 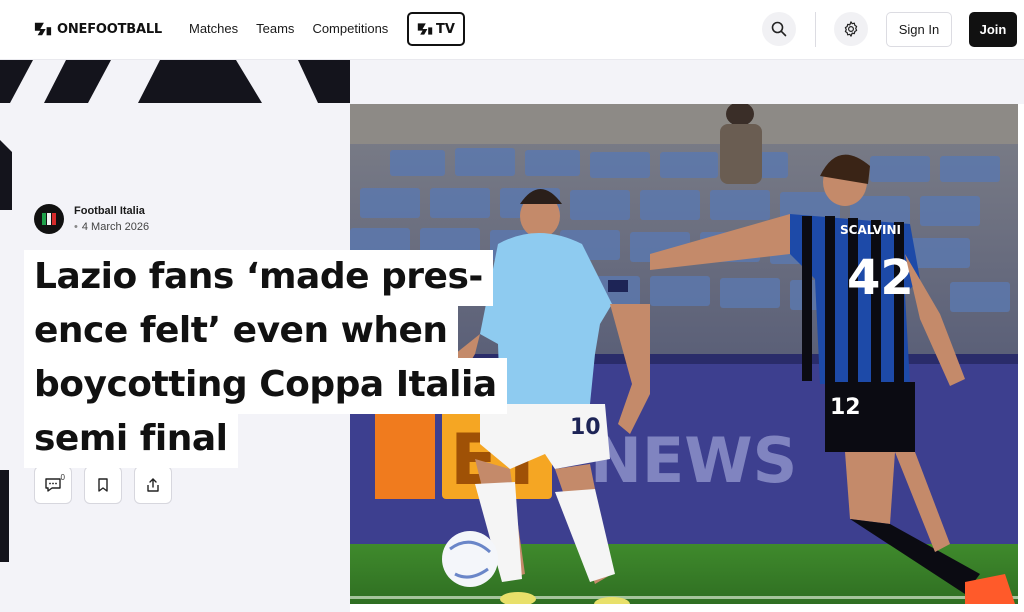 What do you see at coordinates (815, 29) in the screenshot?
I see `header-divider` at bounding box center [815, 29].